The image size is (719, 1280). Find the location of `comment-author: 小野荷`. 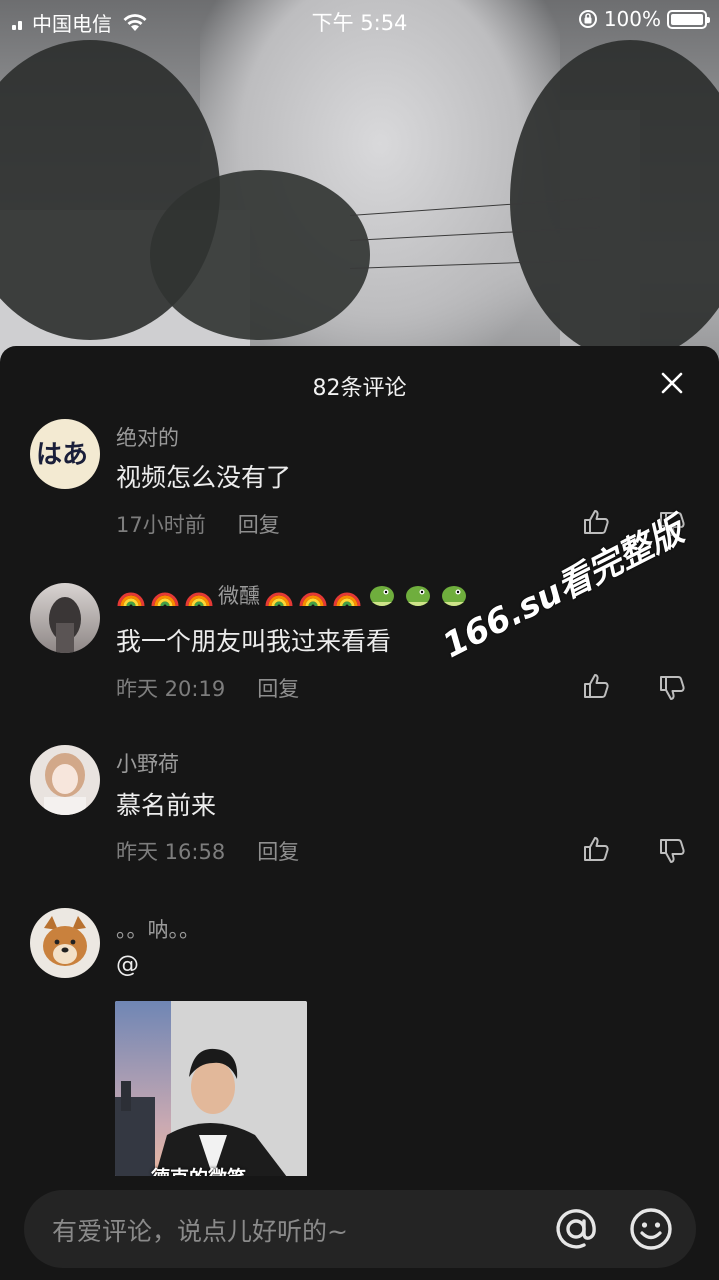

comment-author: 小野荷 is located at coordinates (147, 763).